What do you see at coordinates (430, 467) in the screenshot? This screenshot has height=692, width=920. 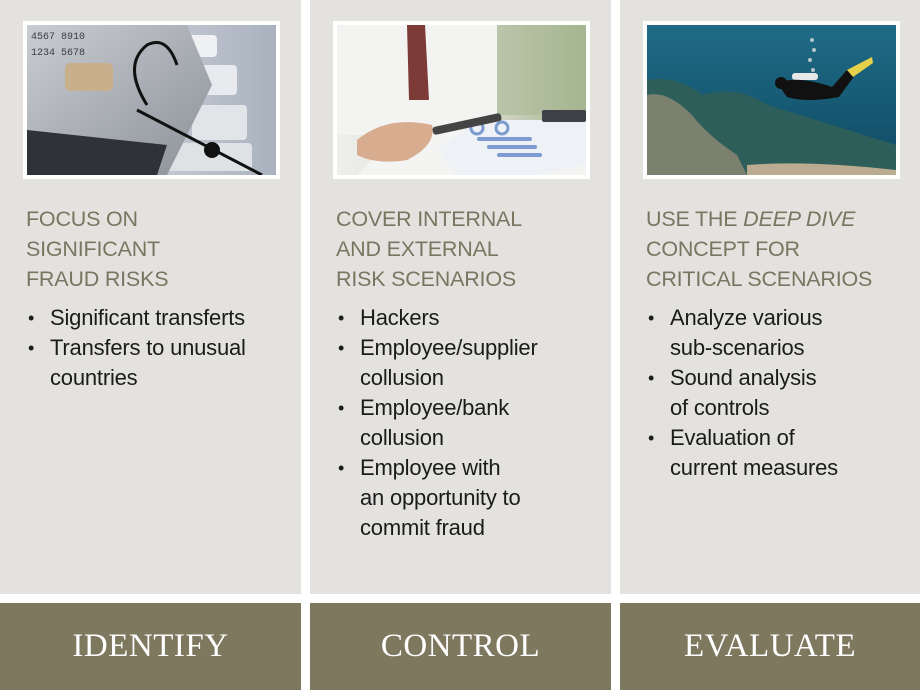 I see `bullet-text: Employee with` at bounding box center [430, 467].